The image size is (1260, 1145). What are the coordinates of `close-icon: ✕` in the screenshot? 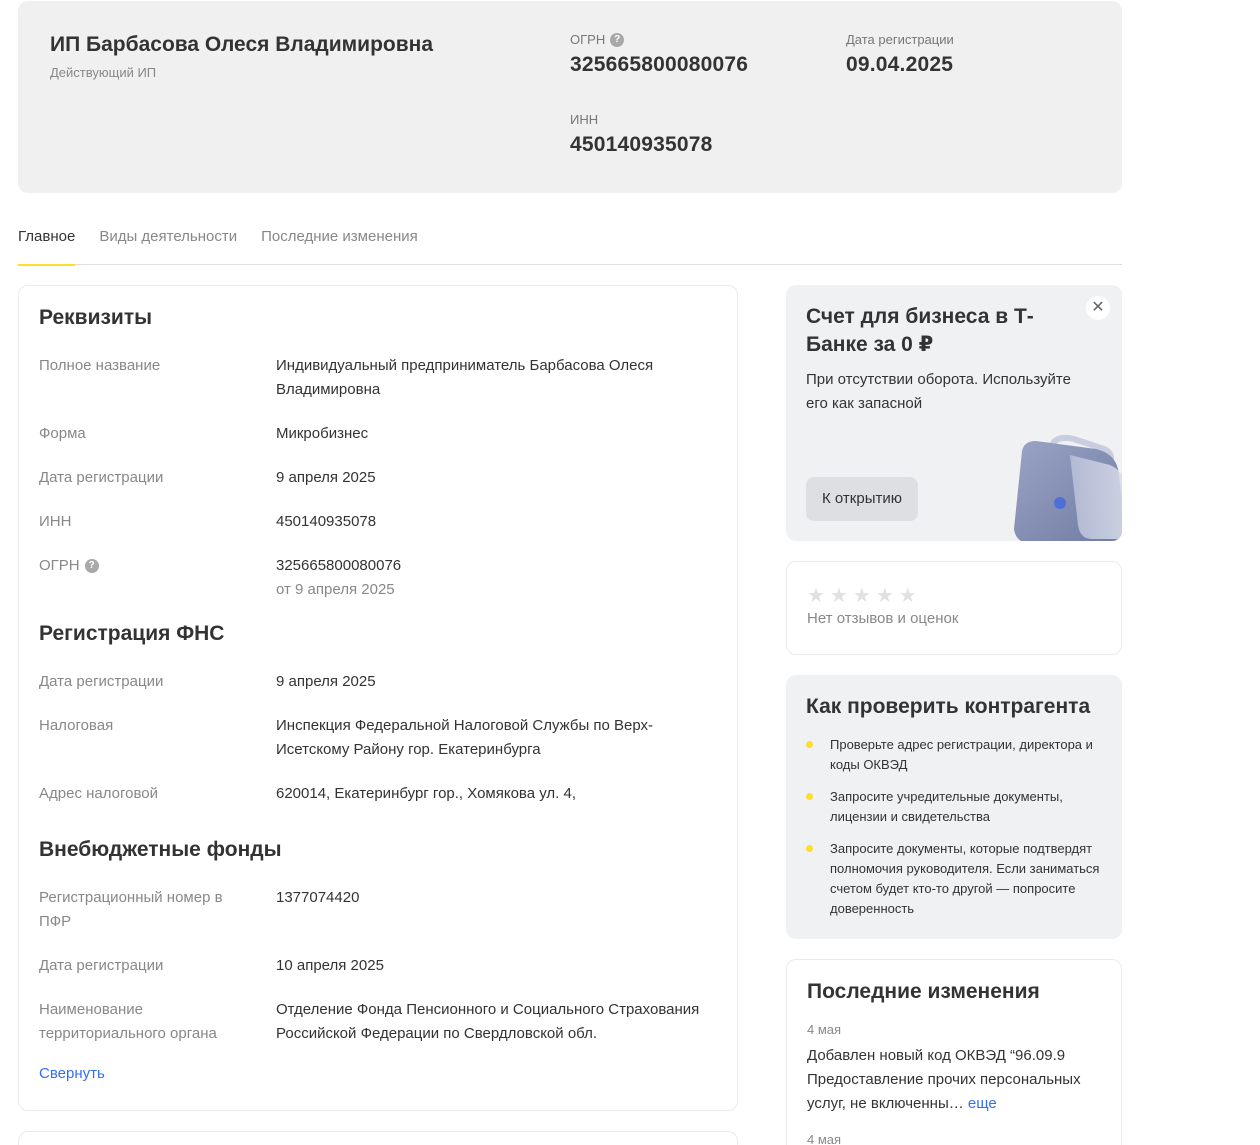 It's located at (1098, 308).